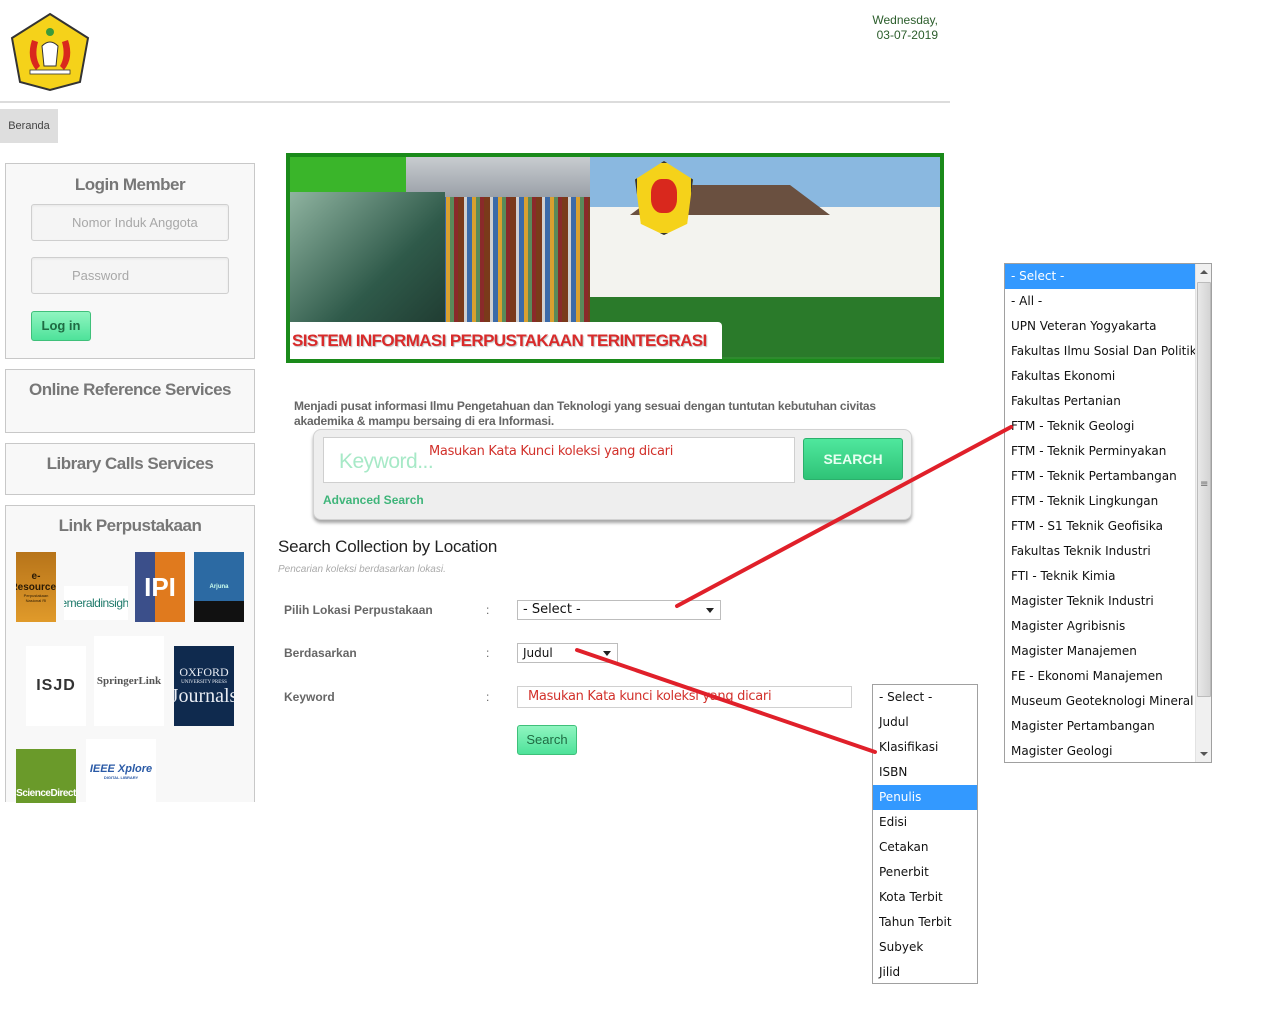 Image resolution: width=1280 pixels, height=1024 pixels. I want to click on emerald-label: emeraldinsight, so click(96, 603).